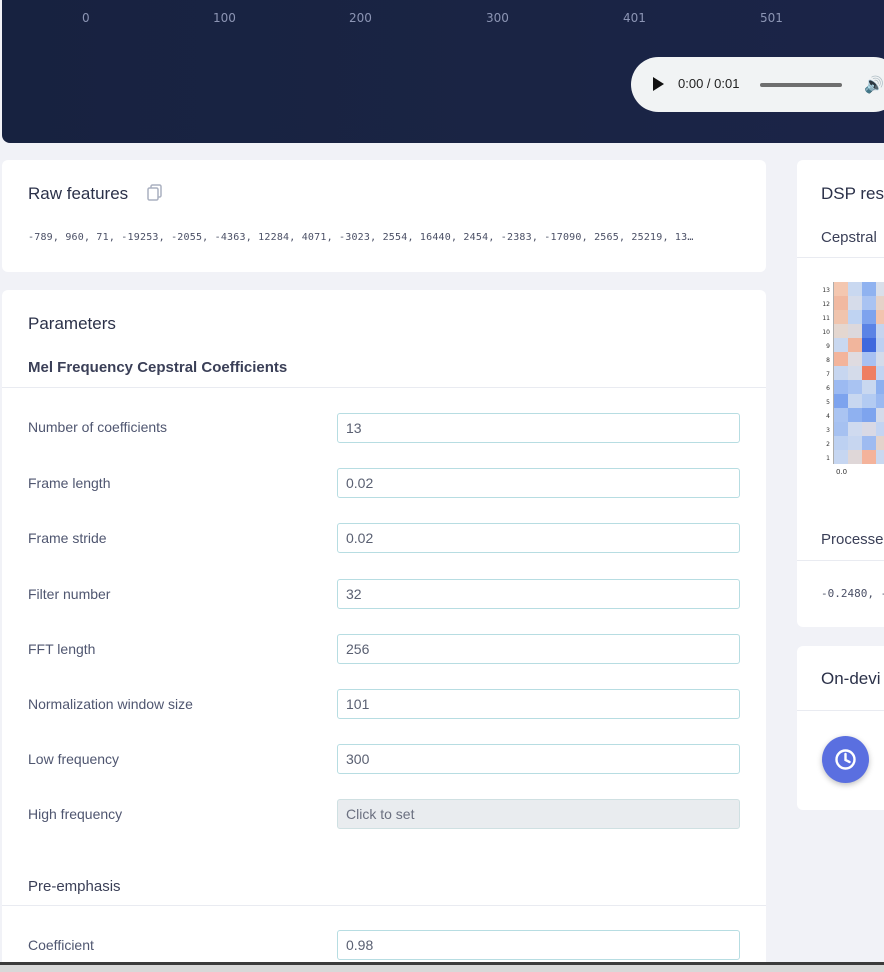 This screenshot has width=884, height=972. What do you see at coordinates (67, 538) in the screenshot?
I see `frame-stride-label: Frame stride` at bounding box center [67, 538].